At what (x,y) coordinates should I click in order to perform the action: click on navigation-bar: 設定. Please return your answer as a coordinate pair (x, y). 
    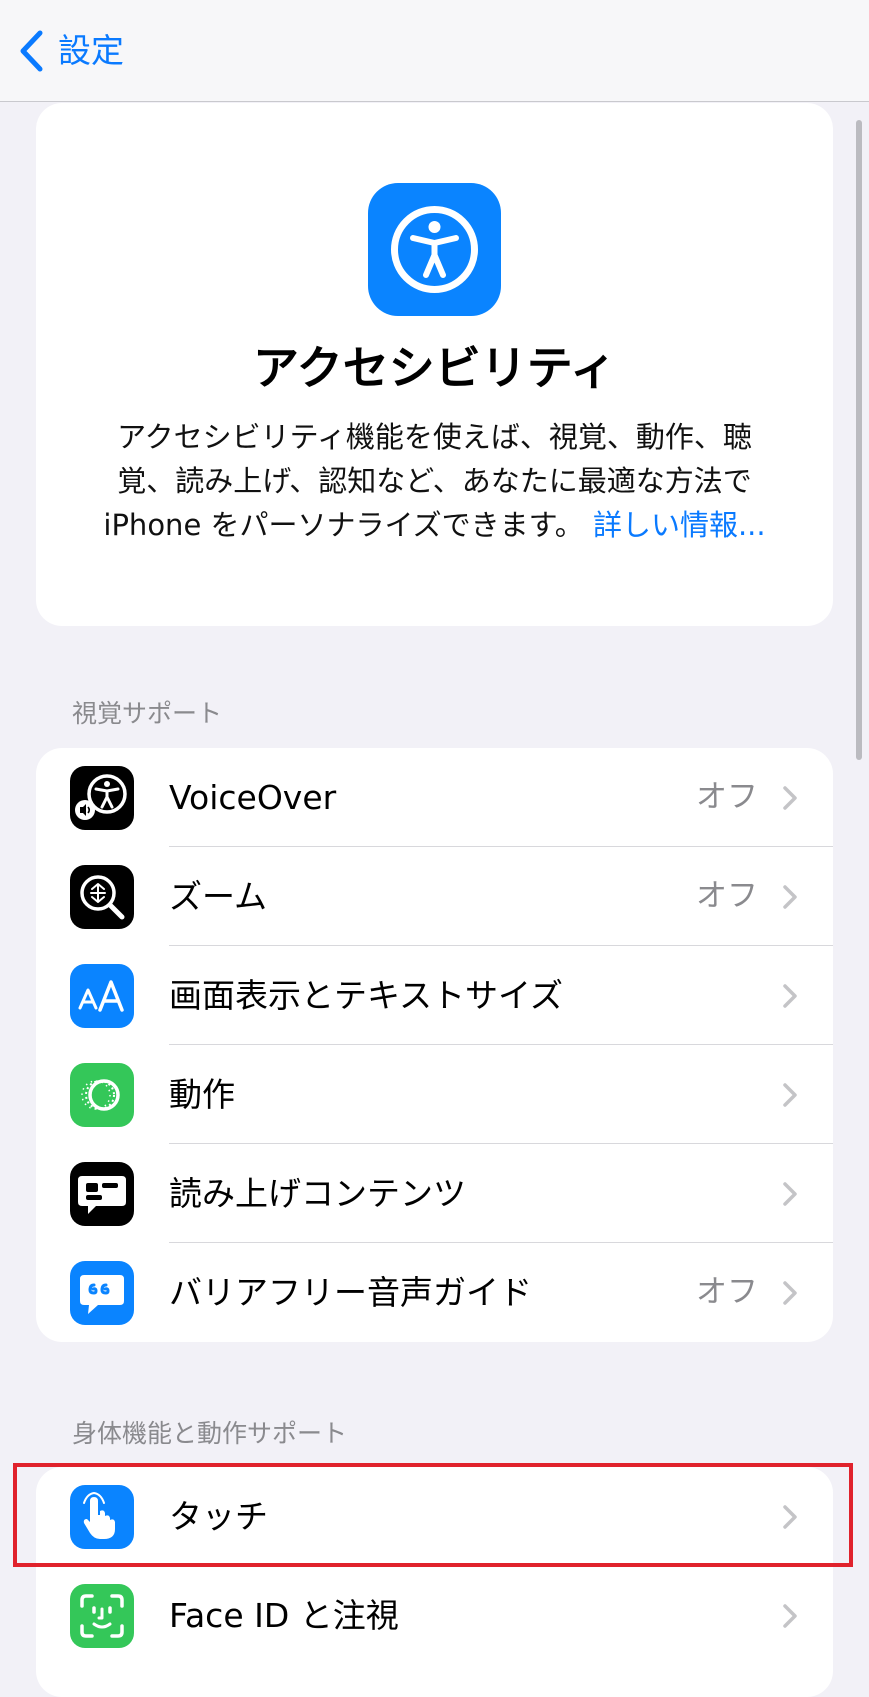
    Looking at the image, I should click on (434, 51).